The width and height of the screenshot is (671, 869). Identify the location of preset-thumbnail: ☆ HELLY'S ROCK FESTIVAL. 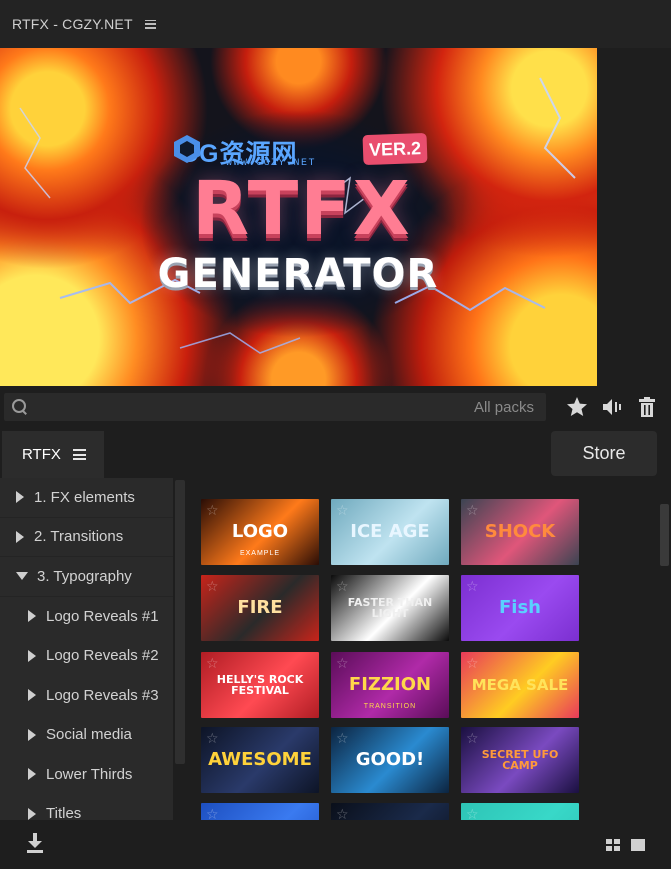
(260, 685).